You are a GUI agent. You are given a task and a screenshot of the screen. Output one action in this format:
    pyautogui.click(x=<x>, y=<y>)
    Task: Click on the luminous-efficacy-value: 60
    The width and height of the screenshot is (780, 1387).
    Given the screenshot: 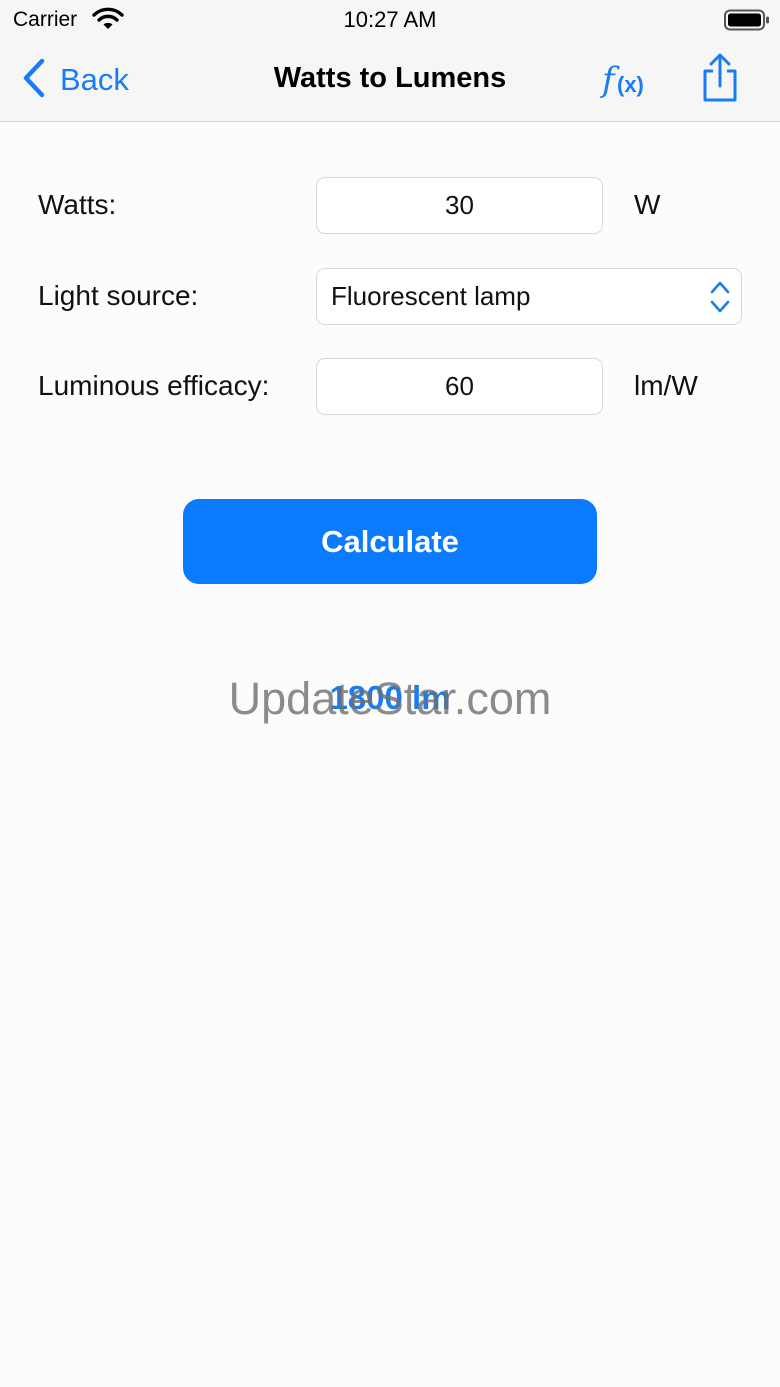 What is the action you would take?
    pyautogui.click(x=459, y=386)
    